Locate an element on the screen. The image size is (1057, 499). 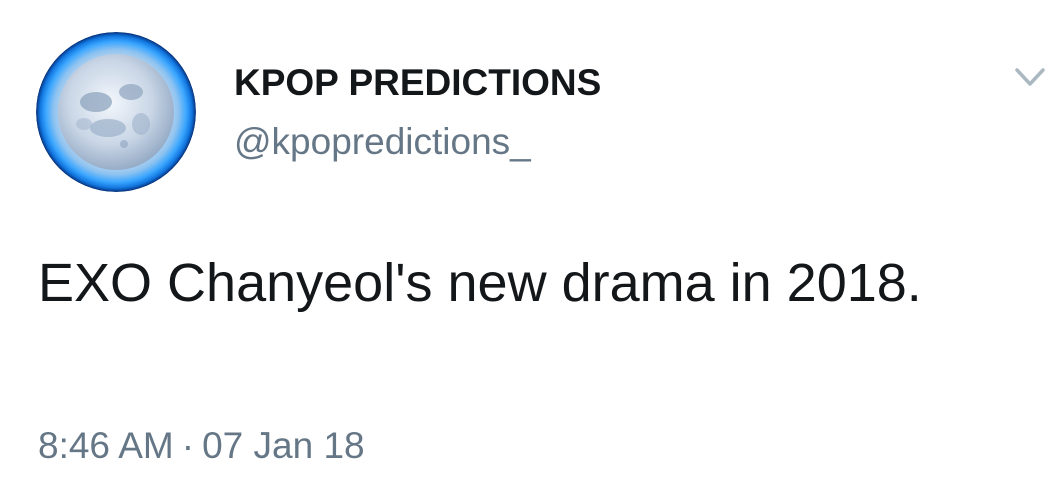
tweet-timestamp: 8:46 AM · 07 Jan 18 is located at coordinates (201, 446).